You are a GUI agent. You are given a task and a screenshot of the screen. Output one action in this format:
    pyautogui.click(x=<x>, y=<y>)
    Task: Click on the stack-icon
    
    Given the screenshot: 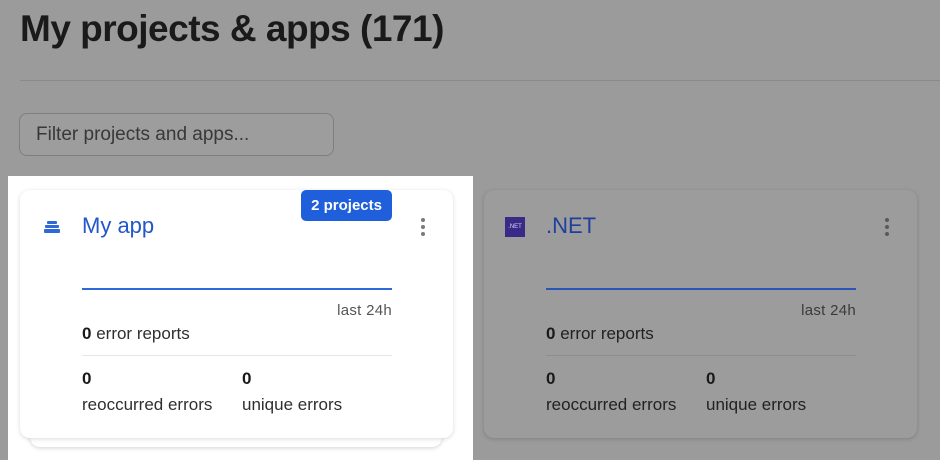 What is the action you would take?
    pyautogui.click(x=52, y=227)
    